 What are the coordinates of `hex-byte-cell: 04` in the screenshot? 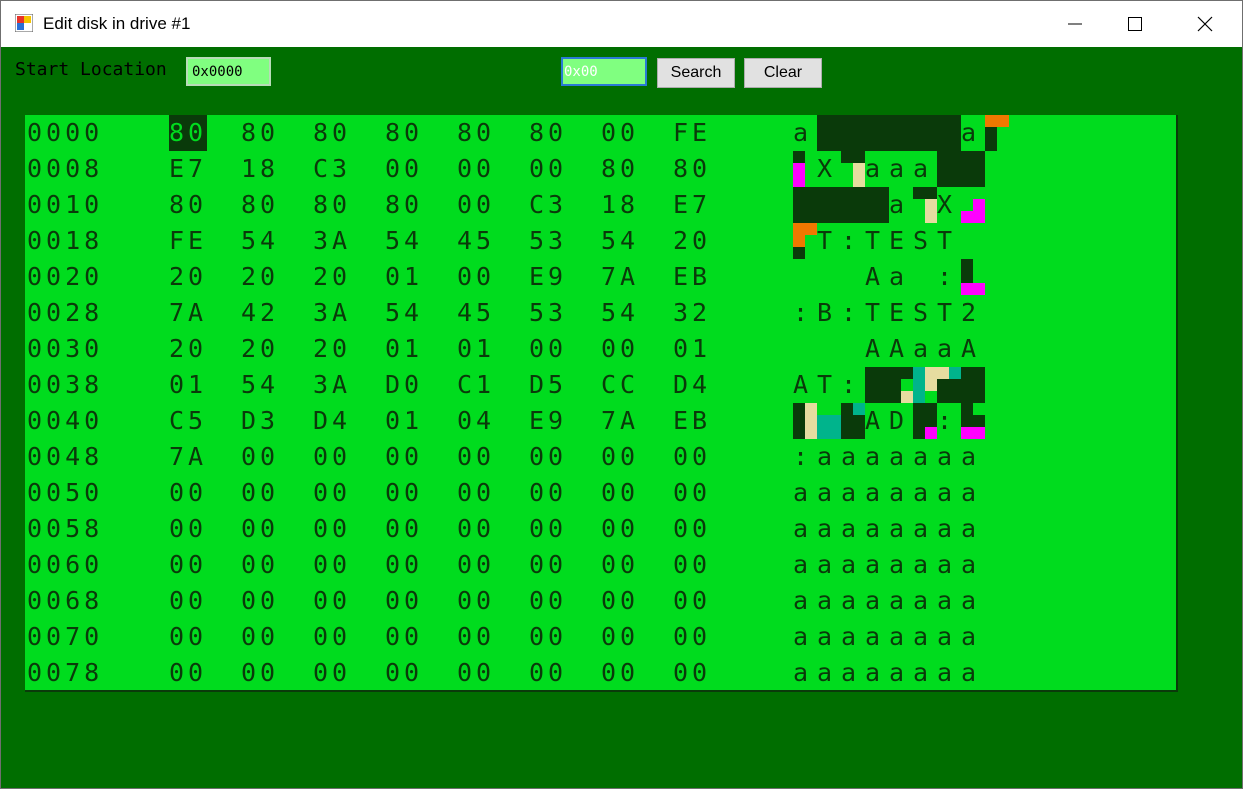 It's located at (476, 421).